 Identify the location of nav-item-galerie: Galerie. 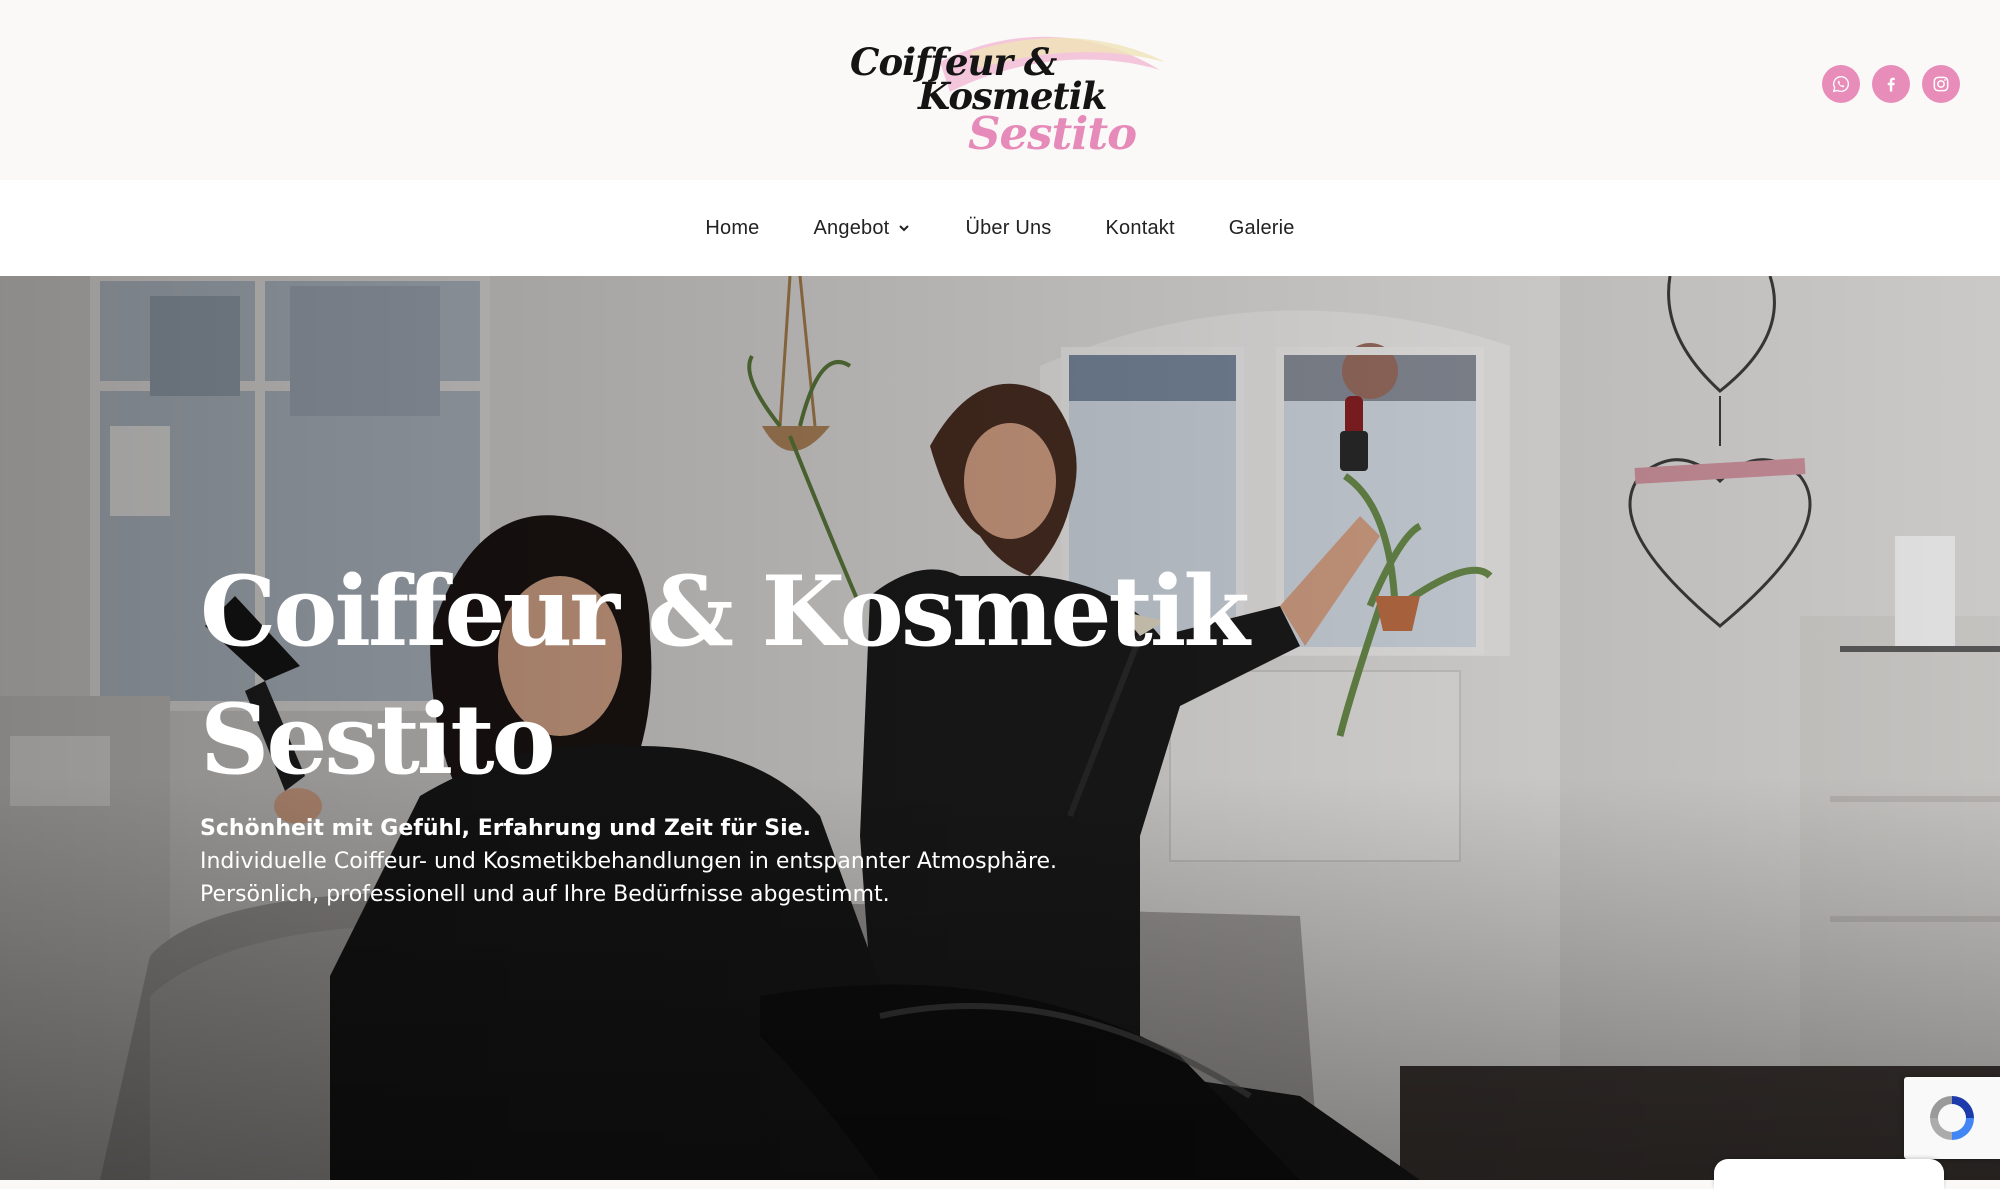
(1262, 228).